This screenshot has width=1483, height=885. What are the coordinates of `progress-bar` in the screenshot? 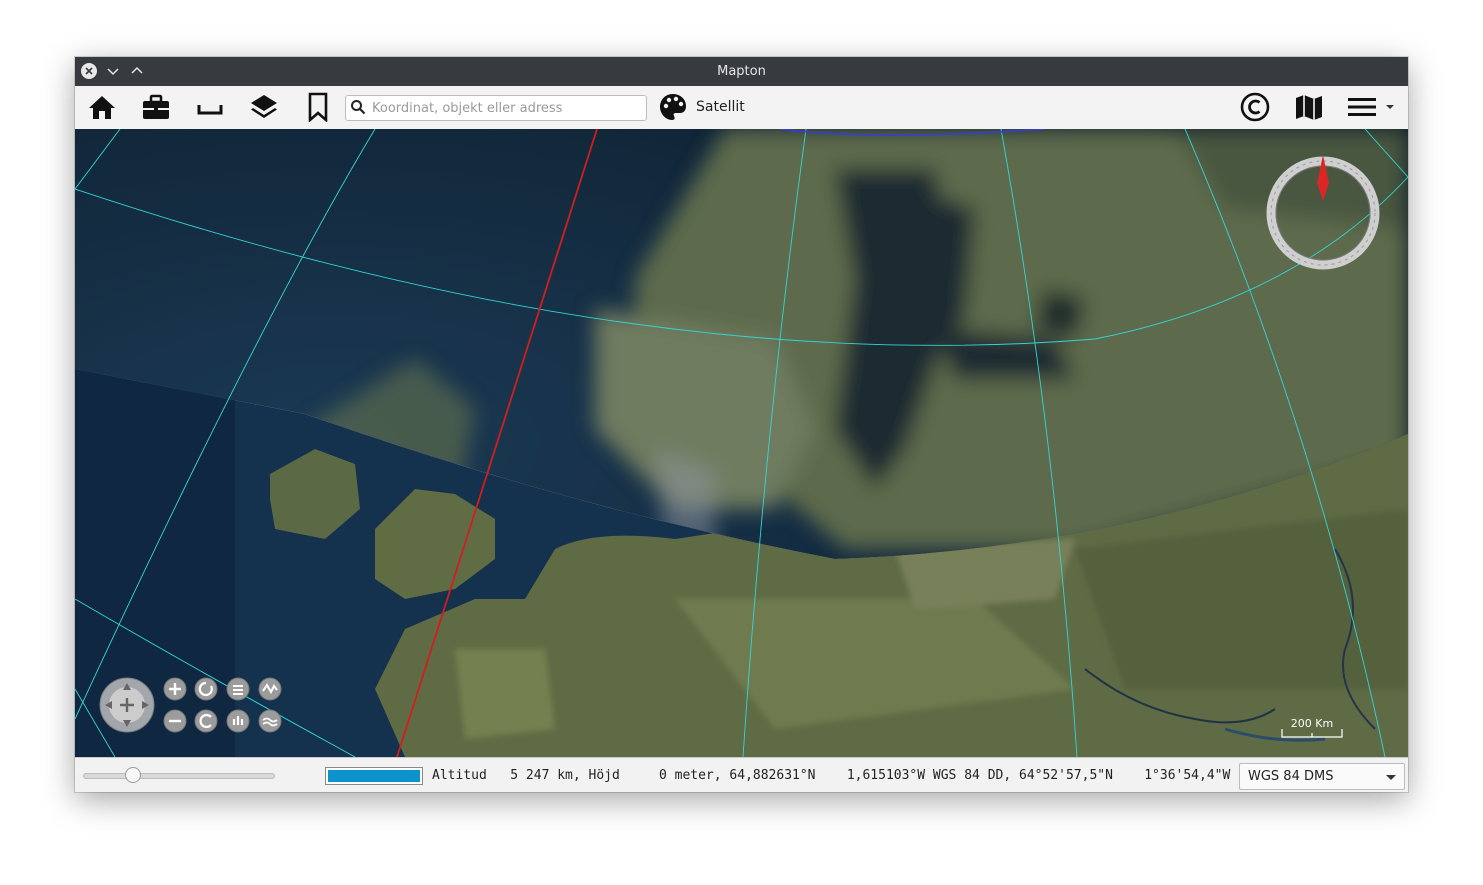 It's located at (374, 776).